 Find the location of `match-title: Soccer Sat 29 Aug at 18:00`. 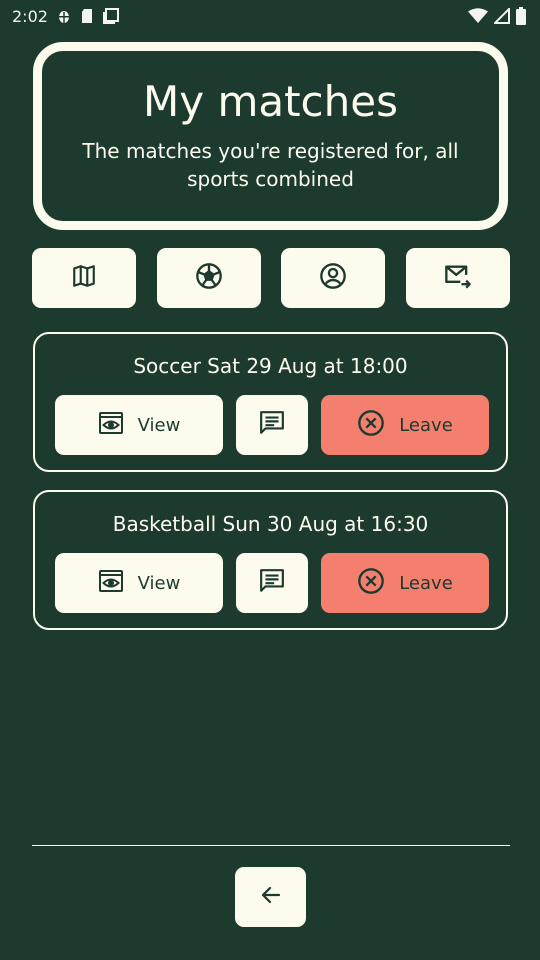

match-title: Soccer Sat 29 Aug at 18:00 is located at coordinates (270, 366).